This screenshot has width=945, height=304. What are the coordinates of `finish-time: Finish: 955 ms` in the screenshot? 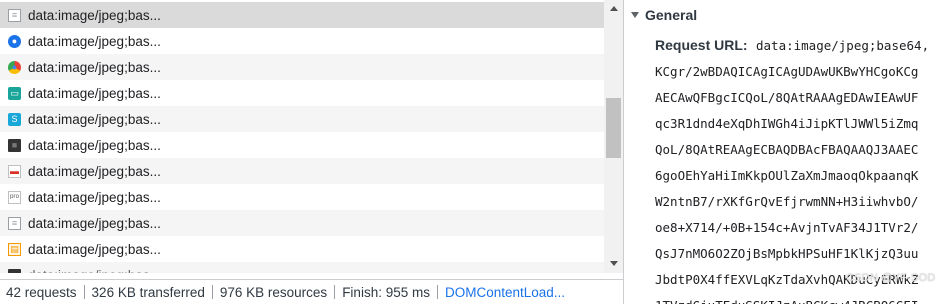 It's located at (386, 292).